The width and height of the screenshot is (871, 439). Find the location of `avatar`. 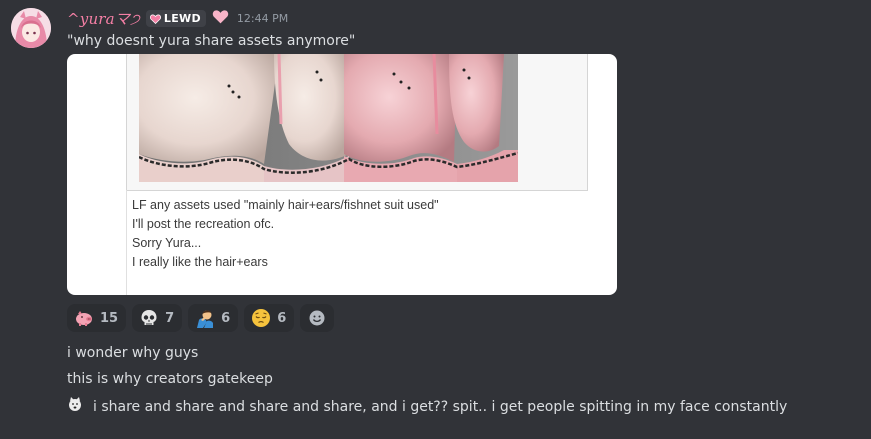

avatar is located at coordinates (31, 28).